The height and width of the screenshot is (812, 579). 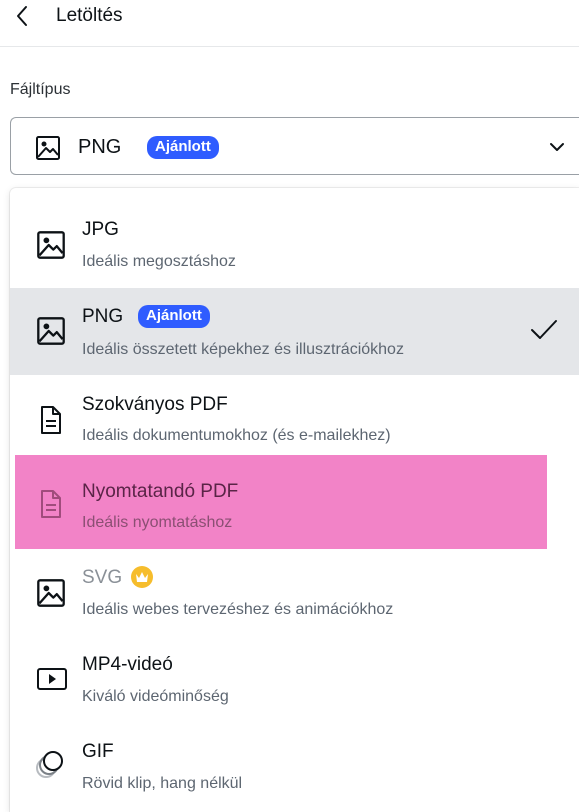 What do you see at coordinates (162, 783) in the screenshot?
I see `option-description: Rövid klip, hang nélkül` at bounding box center [162, 783].